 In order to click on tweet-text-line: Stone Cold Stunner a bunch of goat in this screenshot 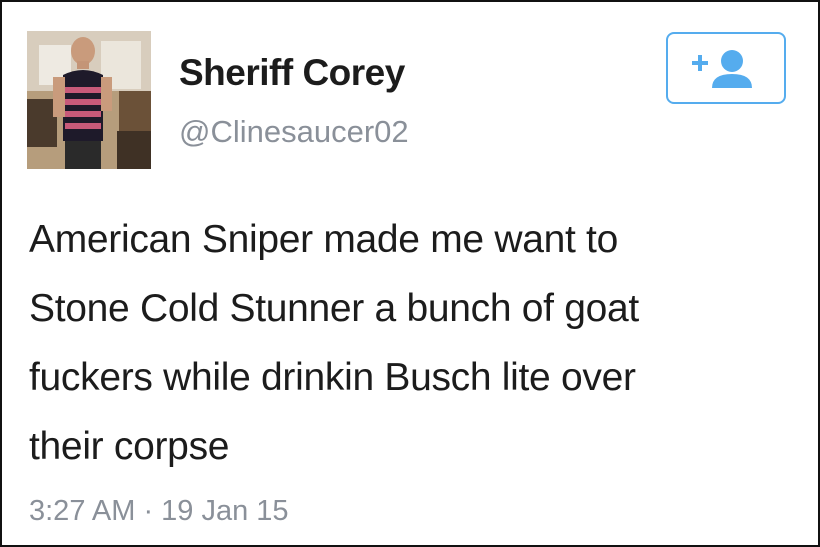, I will do `click(334, 308)`.